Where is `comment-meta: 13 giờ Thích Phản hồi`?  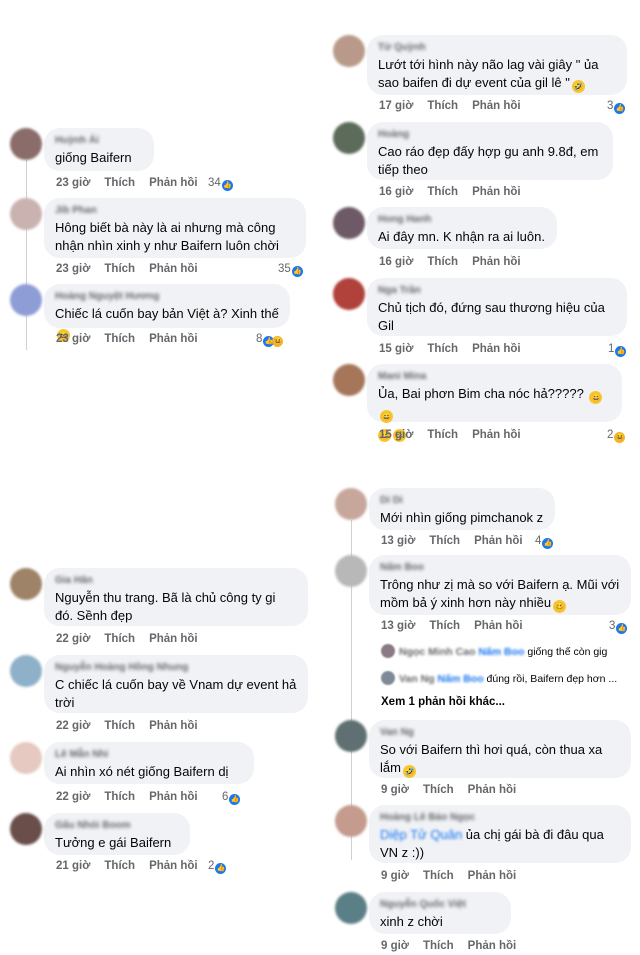 comment-meta: 13 giờ Thích Phản hồi is located at coordinates (459, 626).